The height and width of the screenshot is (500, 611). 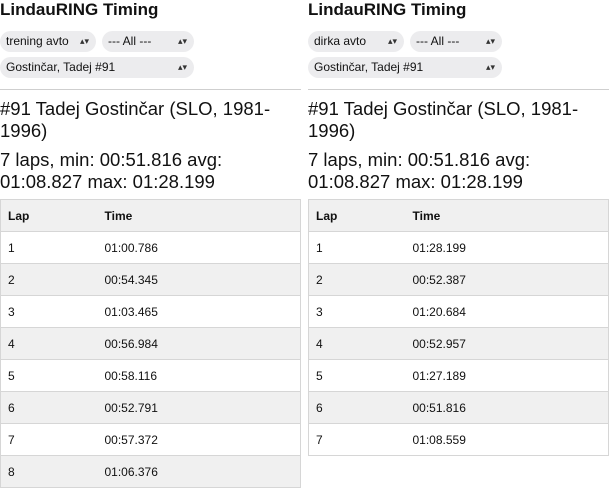 I want to click on lap-time: 00:52.387, so click(x=507, y=279).